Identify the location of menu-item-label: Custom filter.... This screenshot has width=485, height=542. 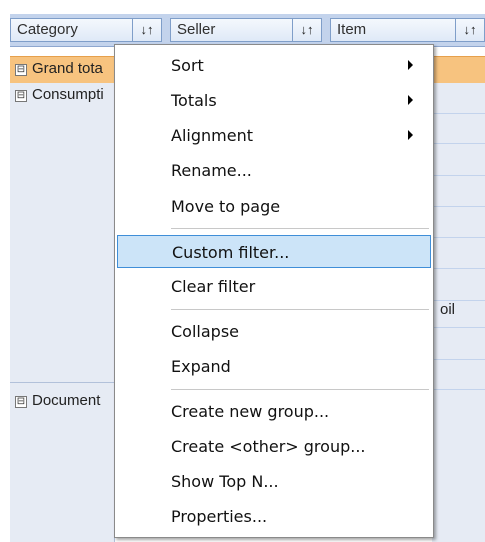
(231, 252).